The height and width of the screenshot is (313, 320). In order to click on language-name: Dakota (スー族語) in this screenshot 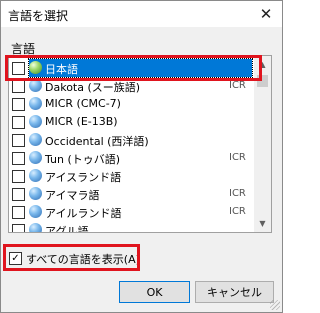, I will do `click(93, 87)`.